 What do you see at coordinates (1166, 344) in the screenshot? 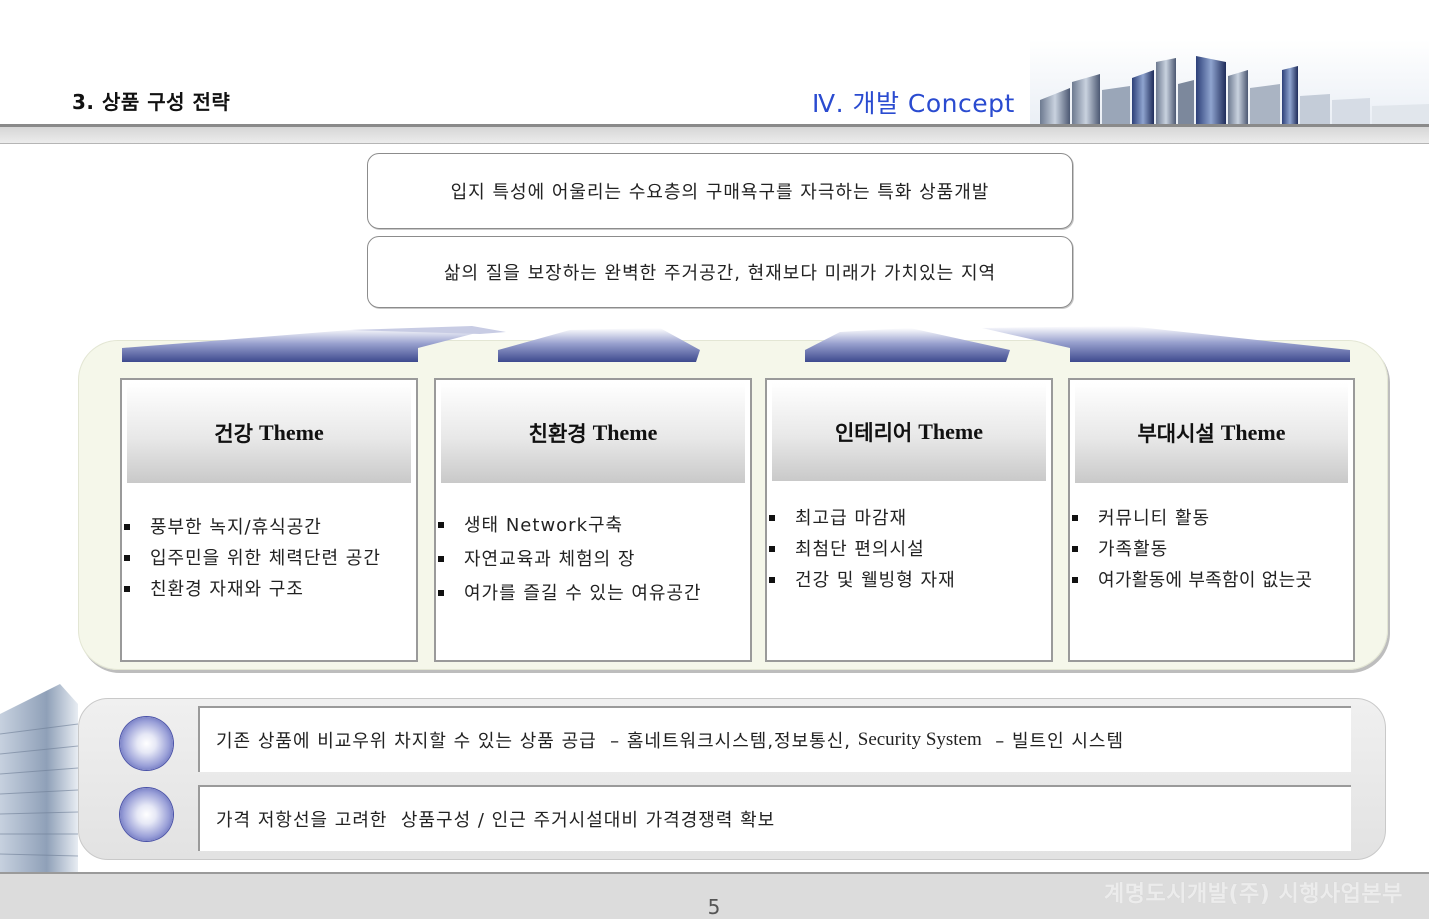
I see `arrow-right` at bounding box center [1166, 344].